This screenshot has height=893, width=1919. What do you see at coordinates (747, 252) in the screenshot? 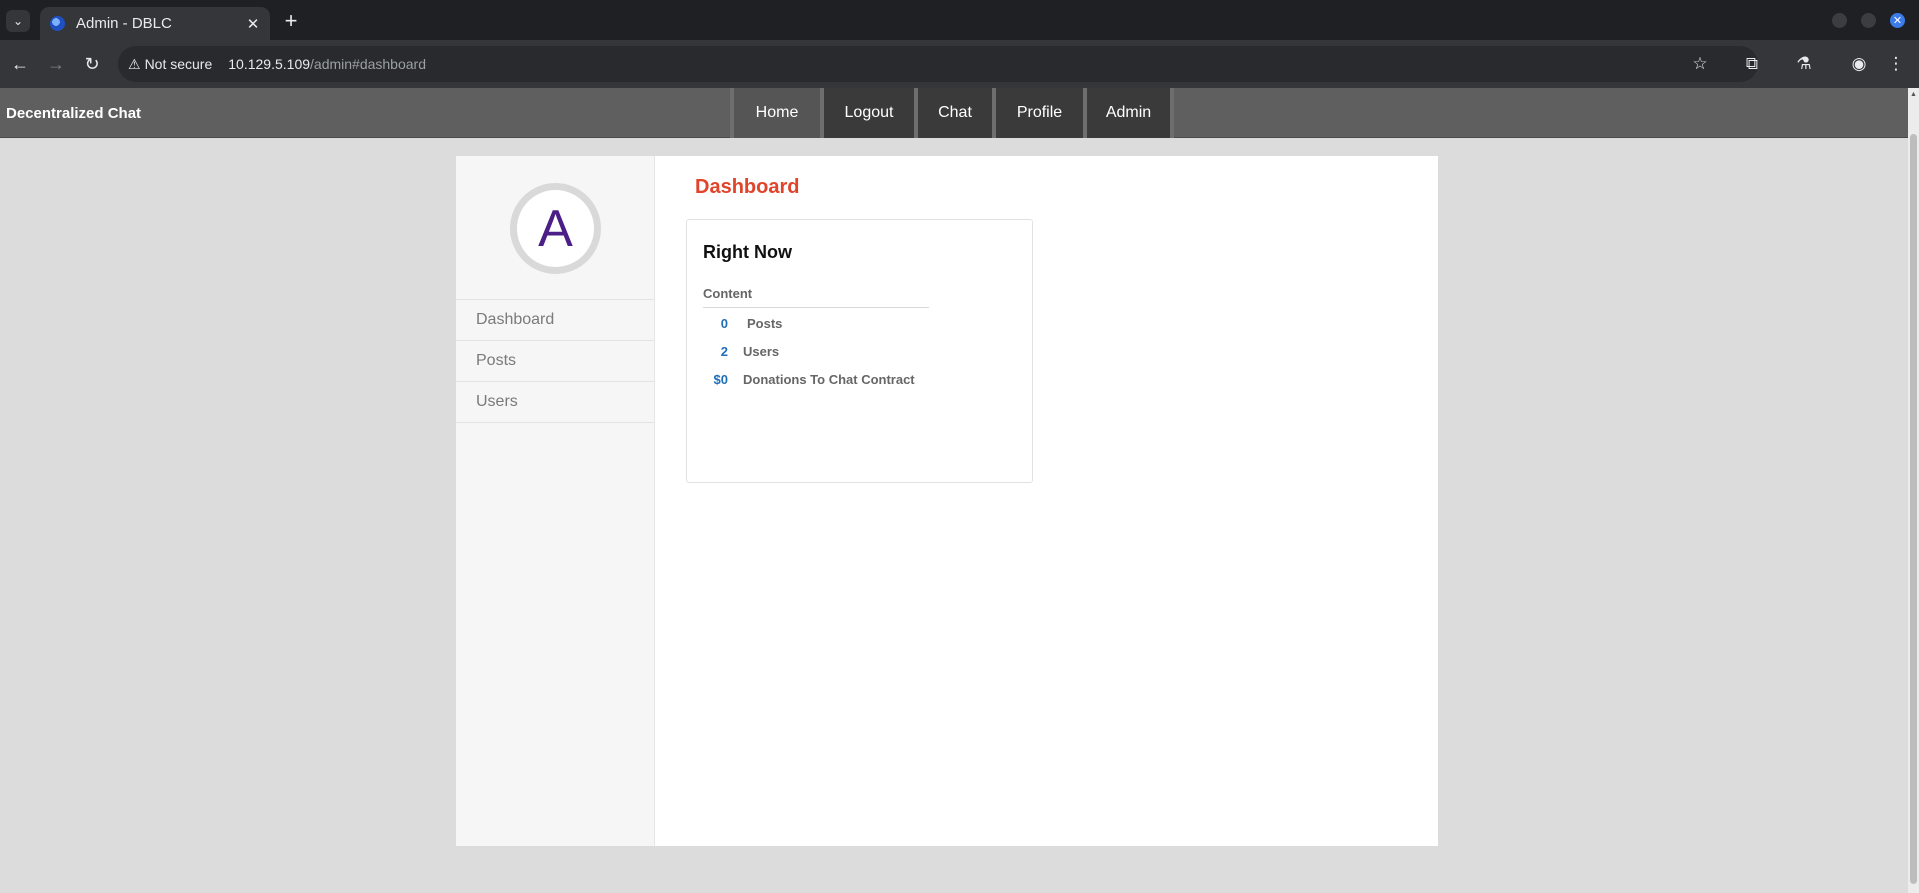
I see `card-title: Right Now` at bounding box center [747, 252].